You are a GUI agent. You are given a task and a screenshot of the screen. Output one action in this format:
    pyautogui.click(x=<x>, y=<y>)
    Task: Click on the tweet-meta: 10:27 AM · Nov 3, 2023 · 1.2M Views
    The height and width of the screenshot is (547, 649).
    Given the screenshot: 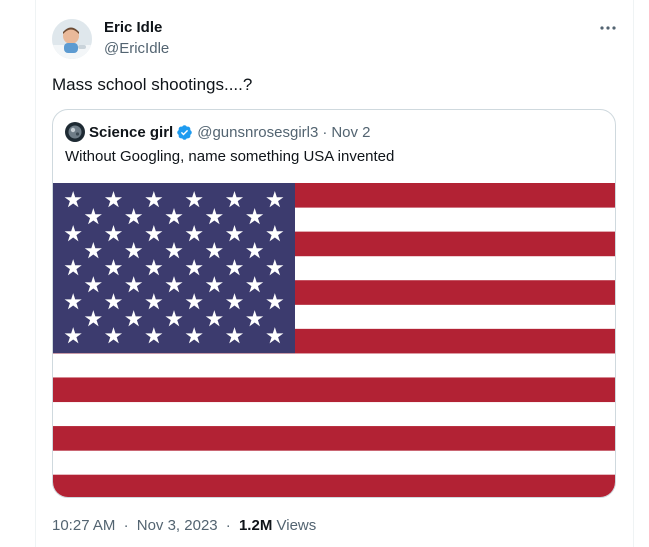 What is the action you would take?
    pyautogui.click(x=184, y=525)
    